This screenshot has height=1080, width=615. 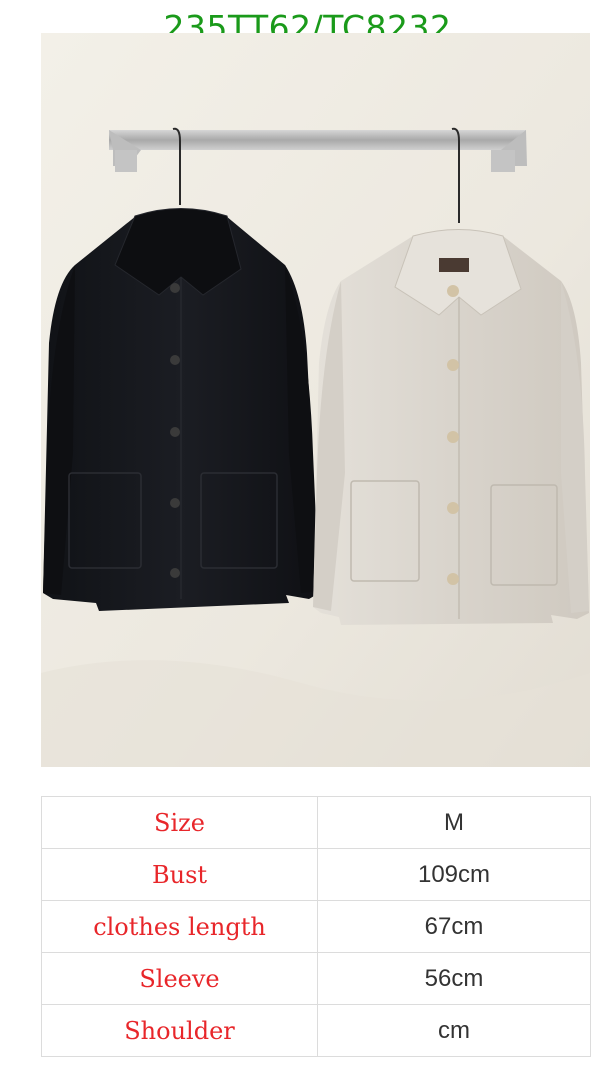 What do you see at coordinates (454, 822) in the screenshot?
I see `size-table-value: M` at bounding box center [454, 822].